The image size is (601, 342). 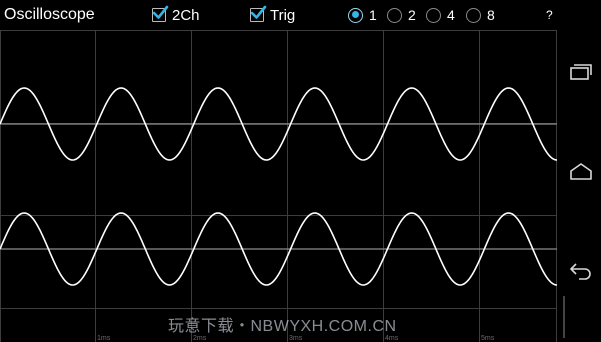 What do you see at coordinates (49, 14) in the screenshot?
I see `app-title: Oscilloscope` at bounding box center [49, 14].